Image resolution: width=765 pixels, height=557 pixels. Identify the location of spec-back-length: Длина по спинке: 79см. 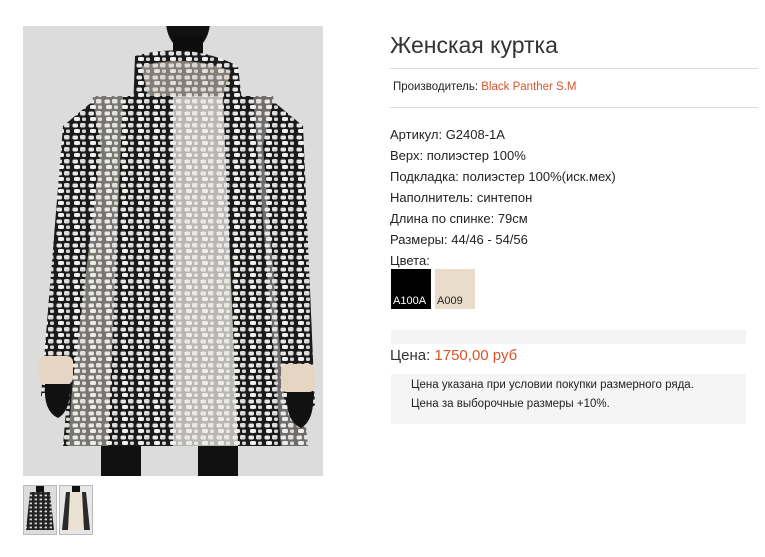
(459, 218).